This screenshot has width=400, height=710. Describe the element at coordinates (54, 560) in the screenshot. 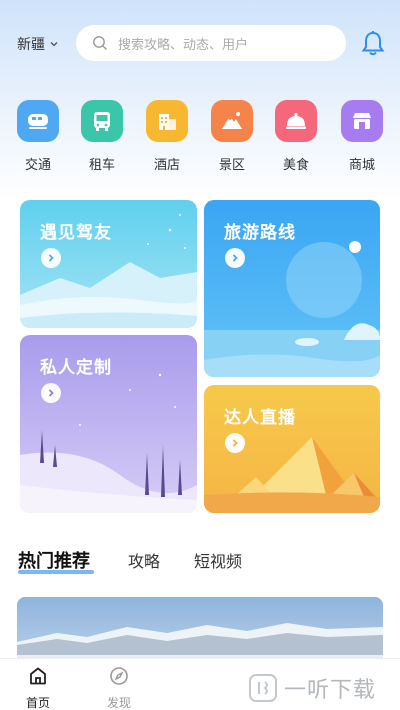

I see `tab-hot-recommend: 热门推荐` at that location.